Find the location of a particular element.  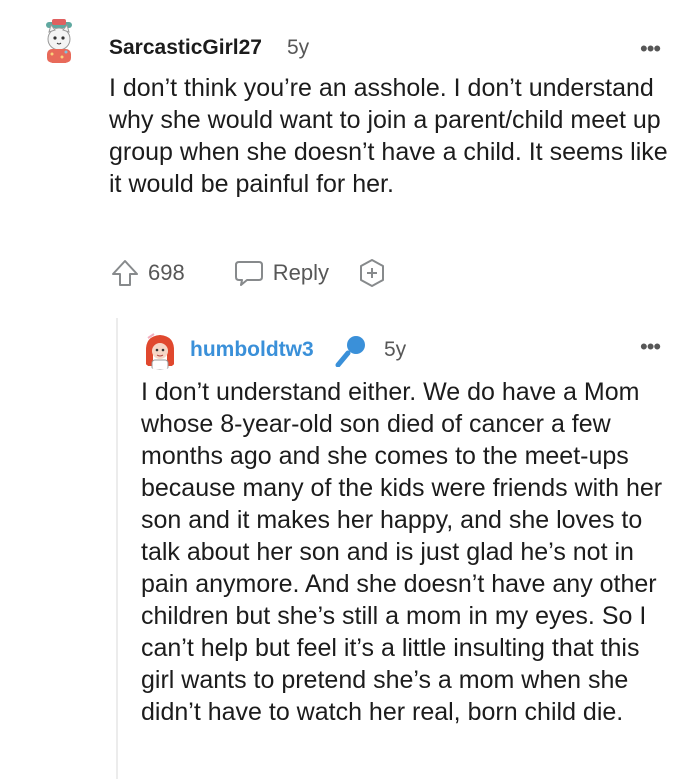

award-icon is located at coordinates (372, 273).